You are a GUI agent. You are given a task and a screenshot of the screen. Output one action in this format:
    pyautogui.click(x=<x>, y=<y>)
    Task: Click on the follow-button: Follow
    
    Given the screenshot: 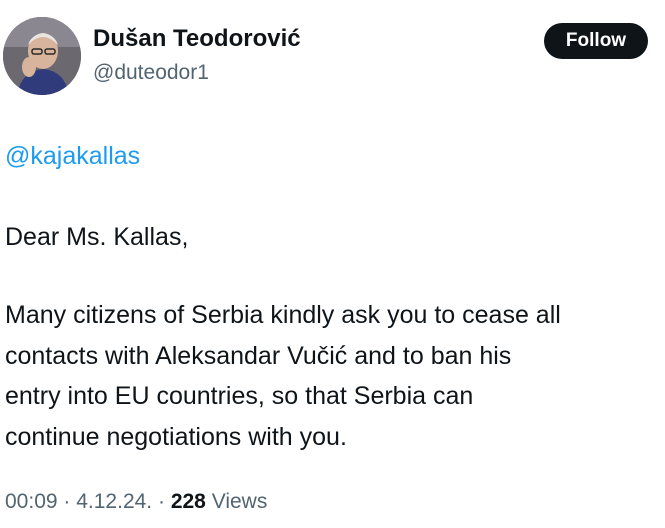 What is the action you would take?
    pyautogui.click(x=596, y=41)
    